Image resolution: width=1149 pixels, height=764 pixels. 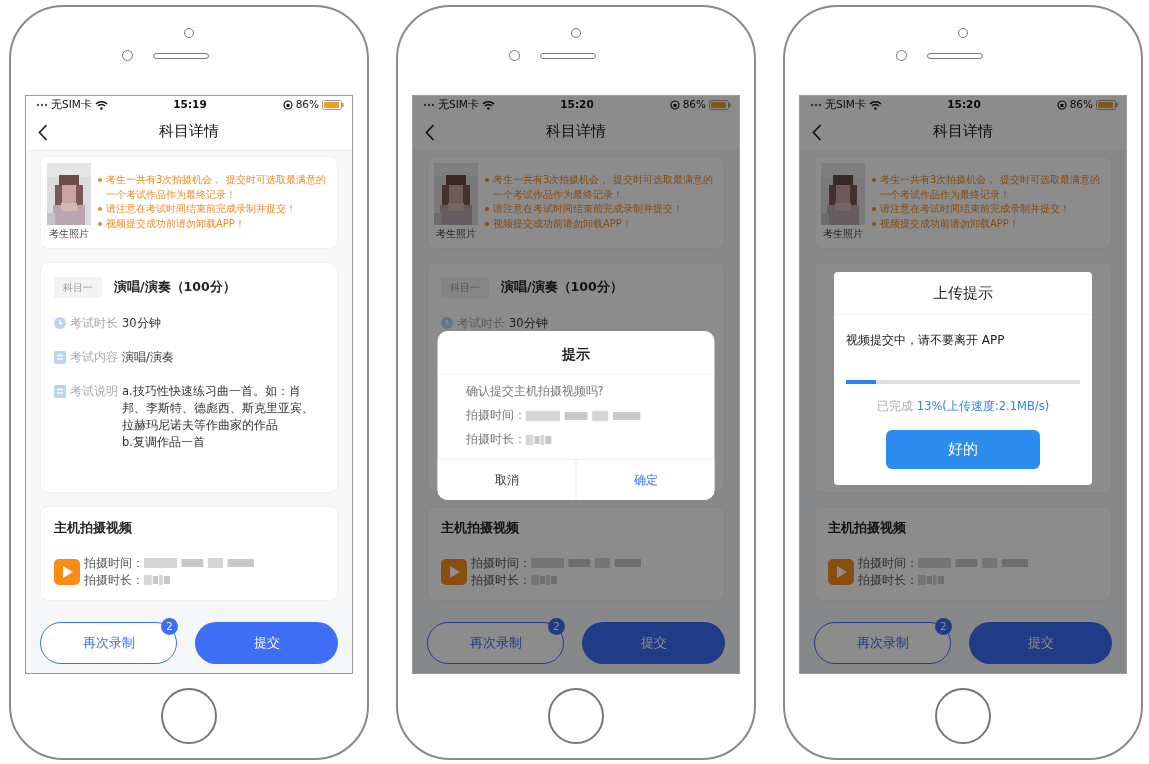 What do you see at coordinates (925, 340) in the screenshot?
I see `dialog-message: 视频提交中，请不要离开 APP` at bounding box center [925, 340].